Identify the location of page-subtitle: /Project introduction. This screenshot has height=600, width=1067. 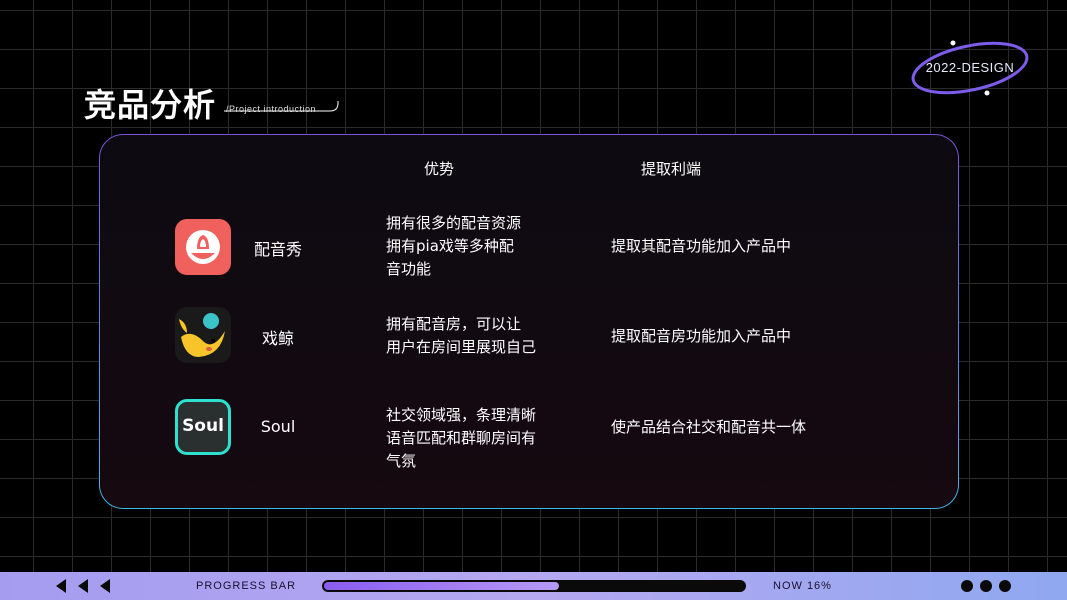
(271, 109).